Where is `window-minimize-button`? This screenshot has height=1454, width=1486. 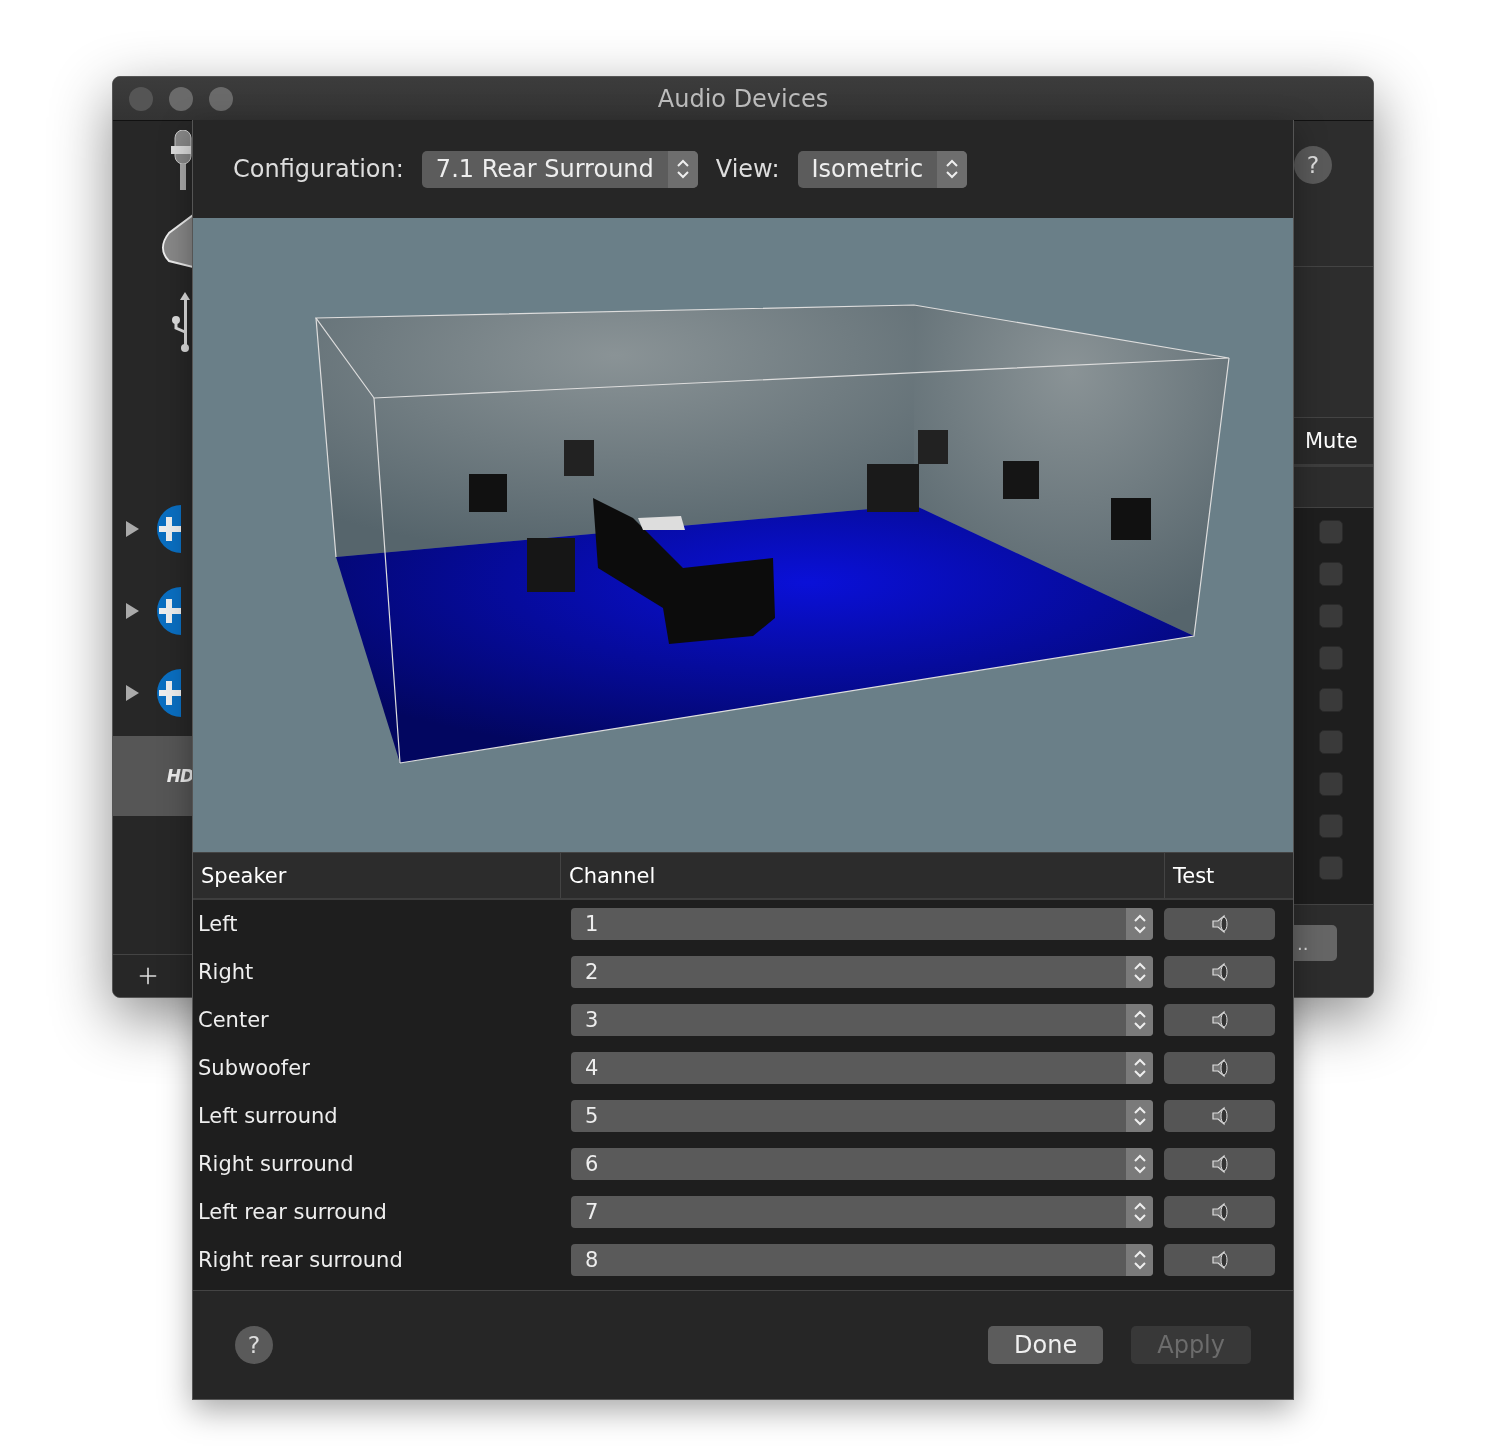 window-minimize-button is located at coordinates (181, 98).